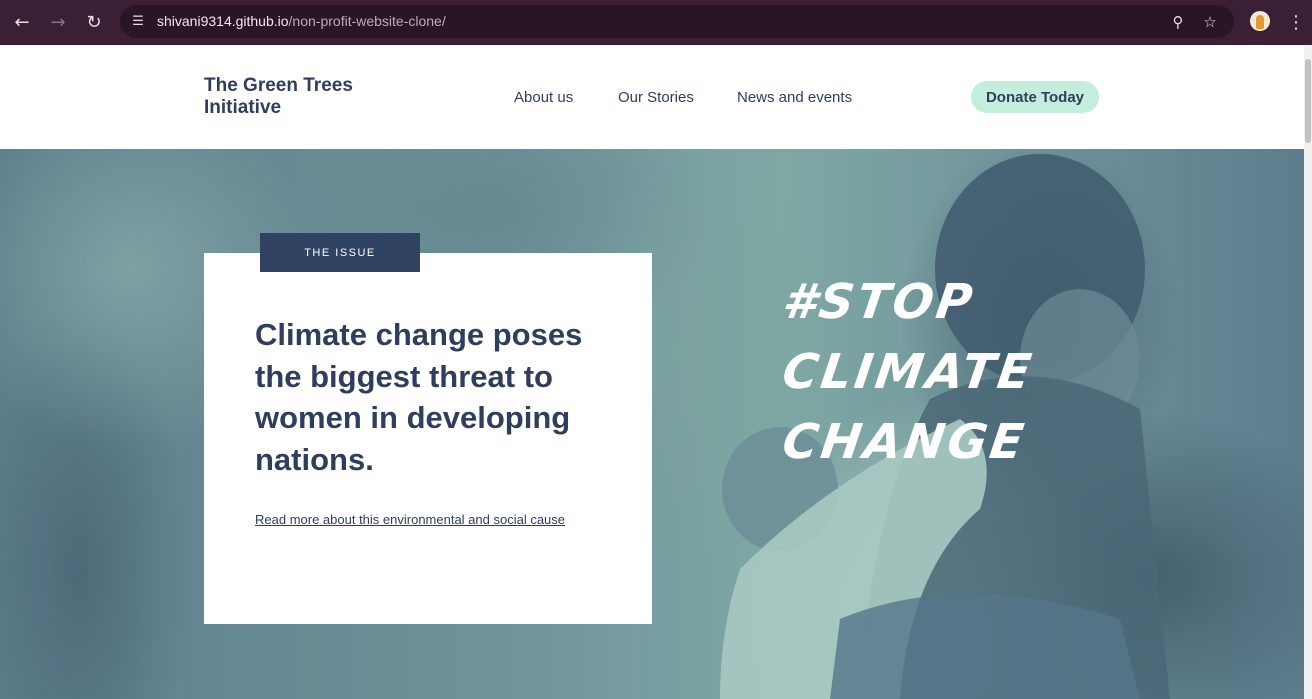  Describe the element at coordinates (904, 442) in the screenshot. I see `slogan-line: CHANGE` at that location.